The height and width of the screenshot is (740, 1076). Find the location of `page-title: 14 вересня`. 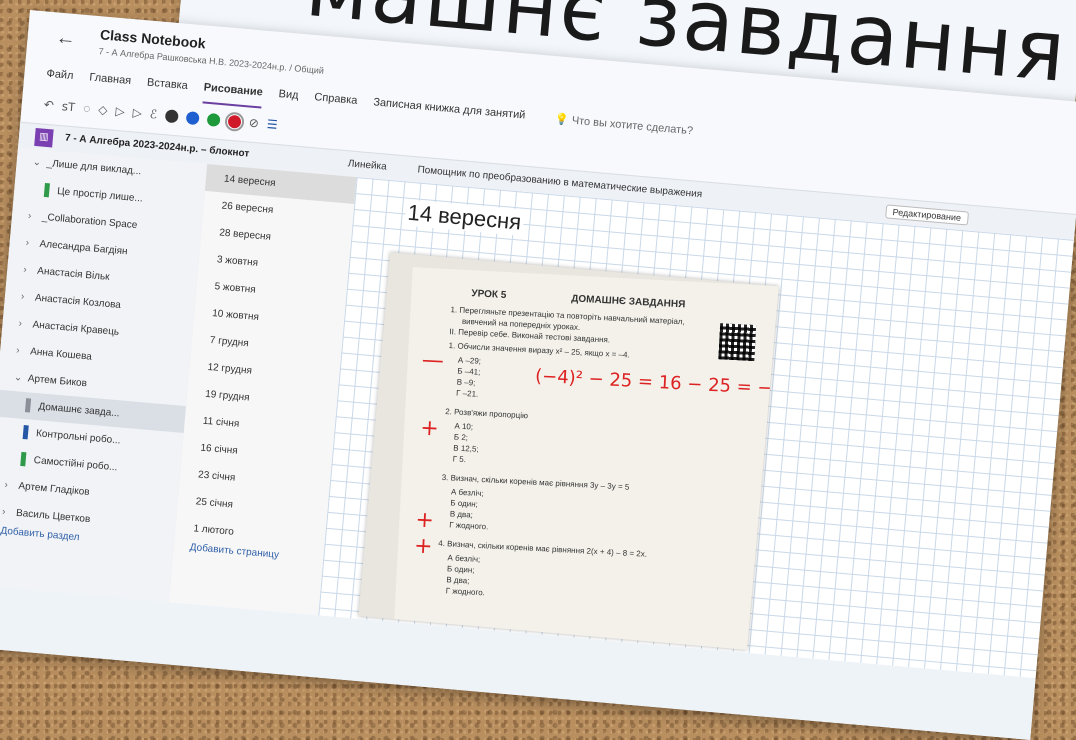

page-title: 14 вересня is located at coordinates (464, 217).